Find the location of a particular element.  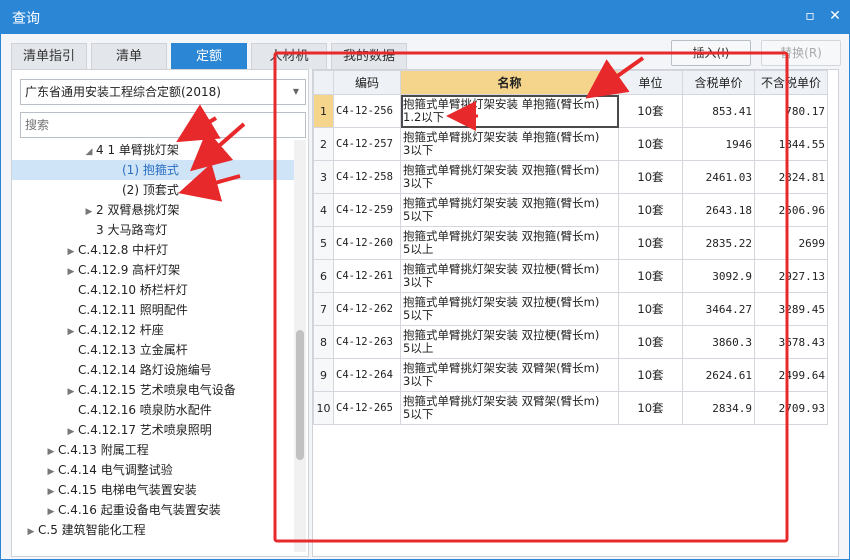

tab-materials: 人材机 is located at coordinates (289, 56).